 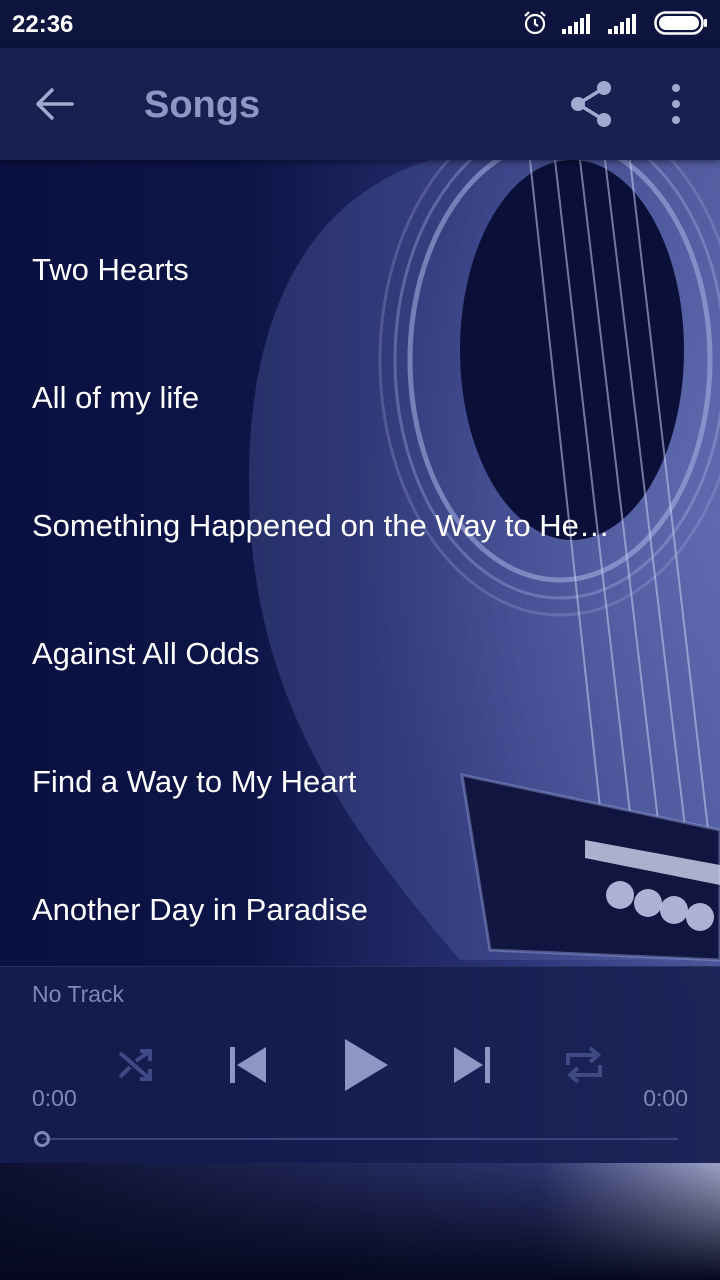 I want to click on status-bar: 22:36, so click(x=360, y=24).